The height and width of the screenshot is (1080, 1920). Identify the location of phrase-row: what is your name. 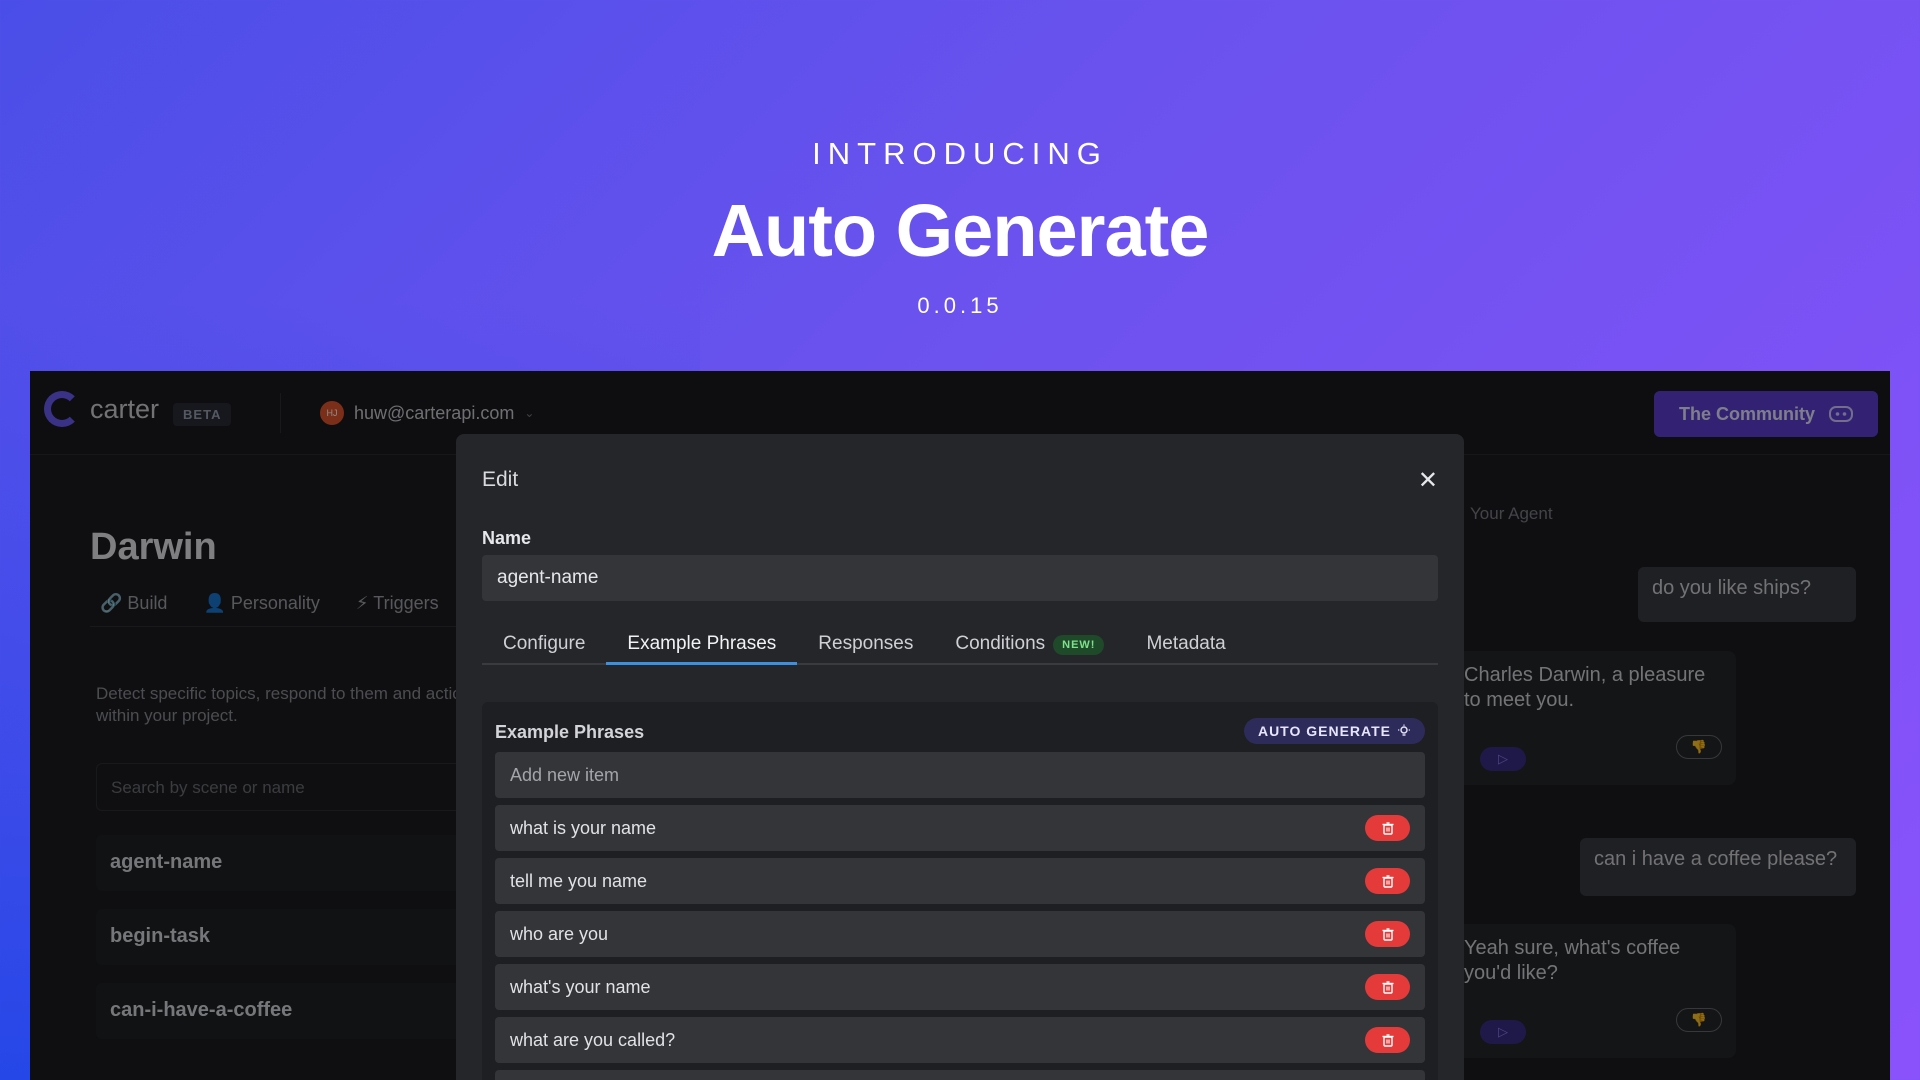
(960, 828).